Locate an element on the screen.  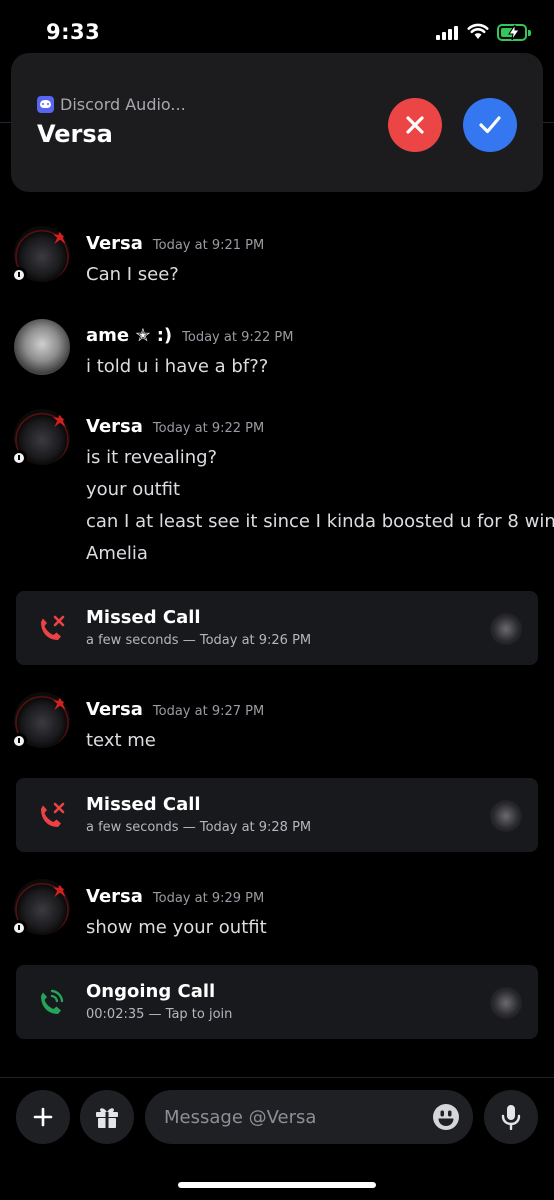
discord-icon is located at coordinates (45, 104).